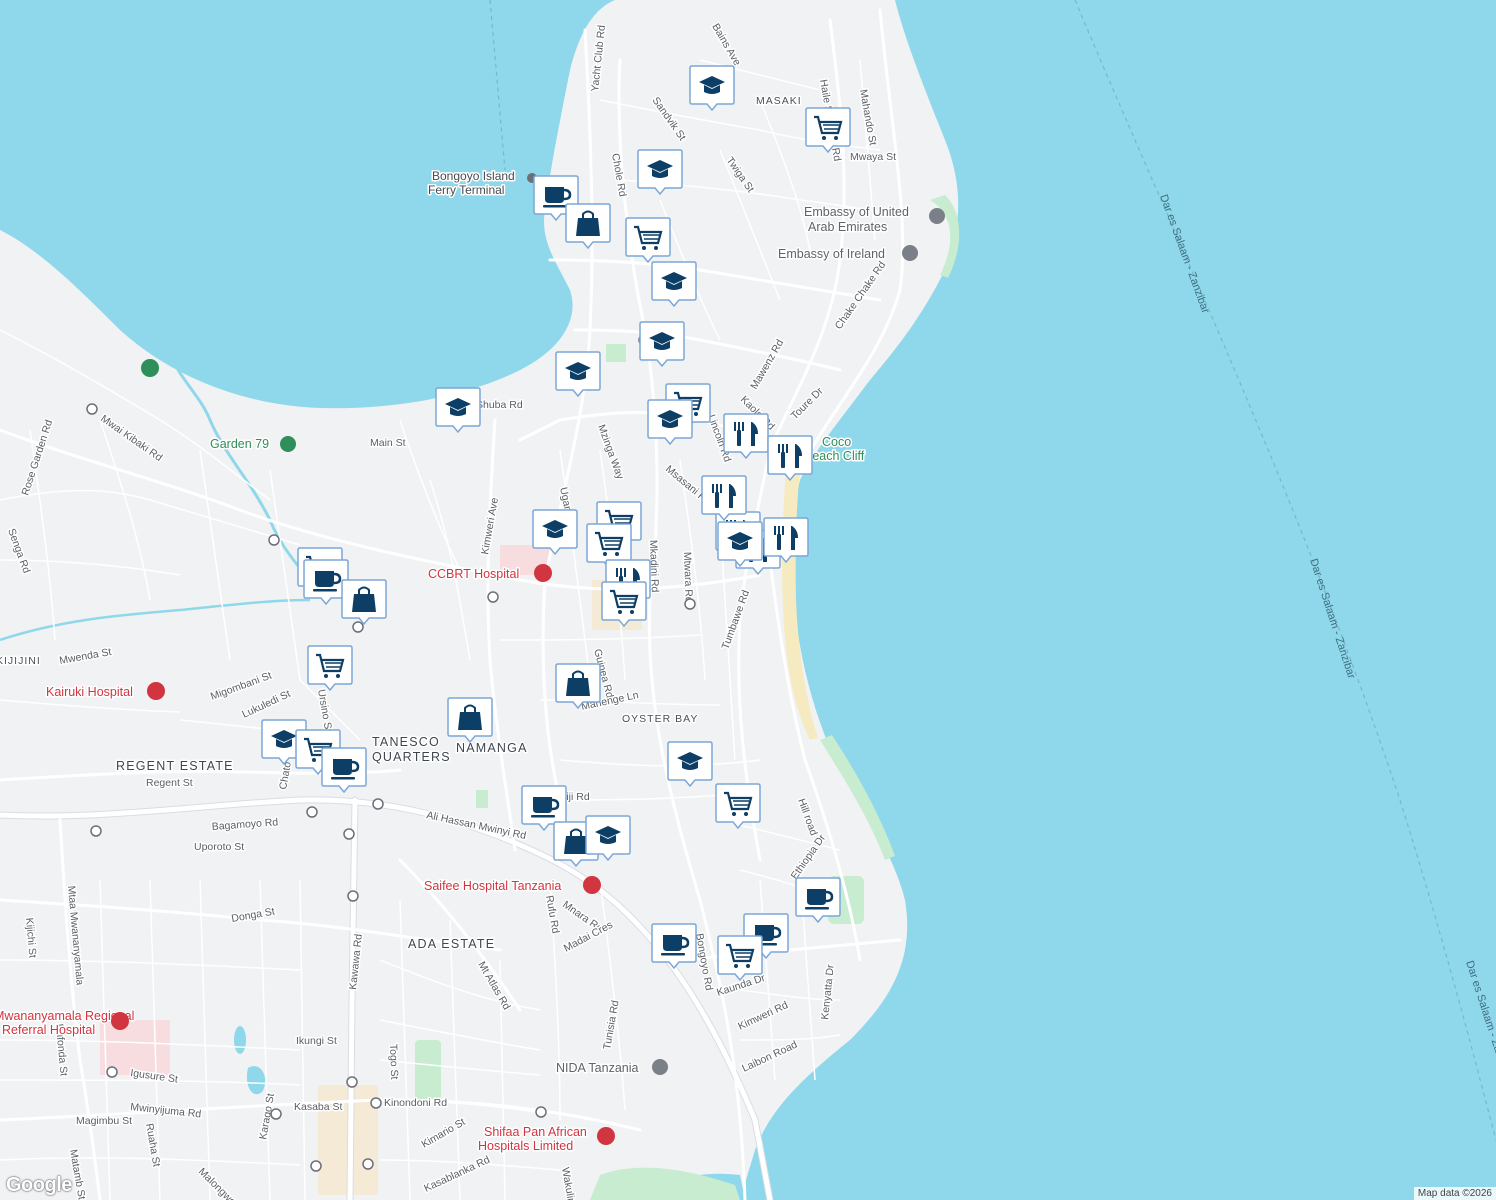  What do you see at coordinates (847, 227) in the screenshot?
I see `embassy-label: Arab Emirates` at bounding box center [847, 227].